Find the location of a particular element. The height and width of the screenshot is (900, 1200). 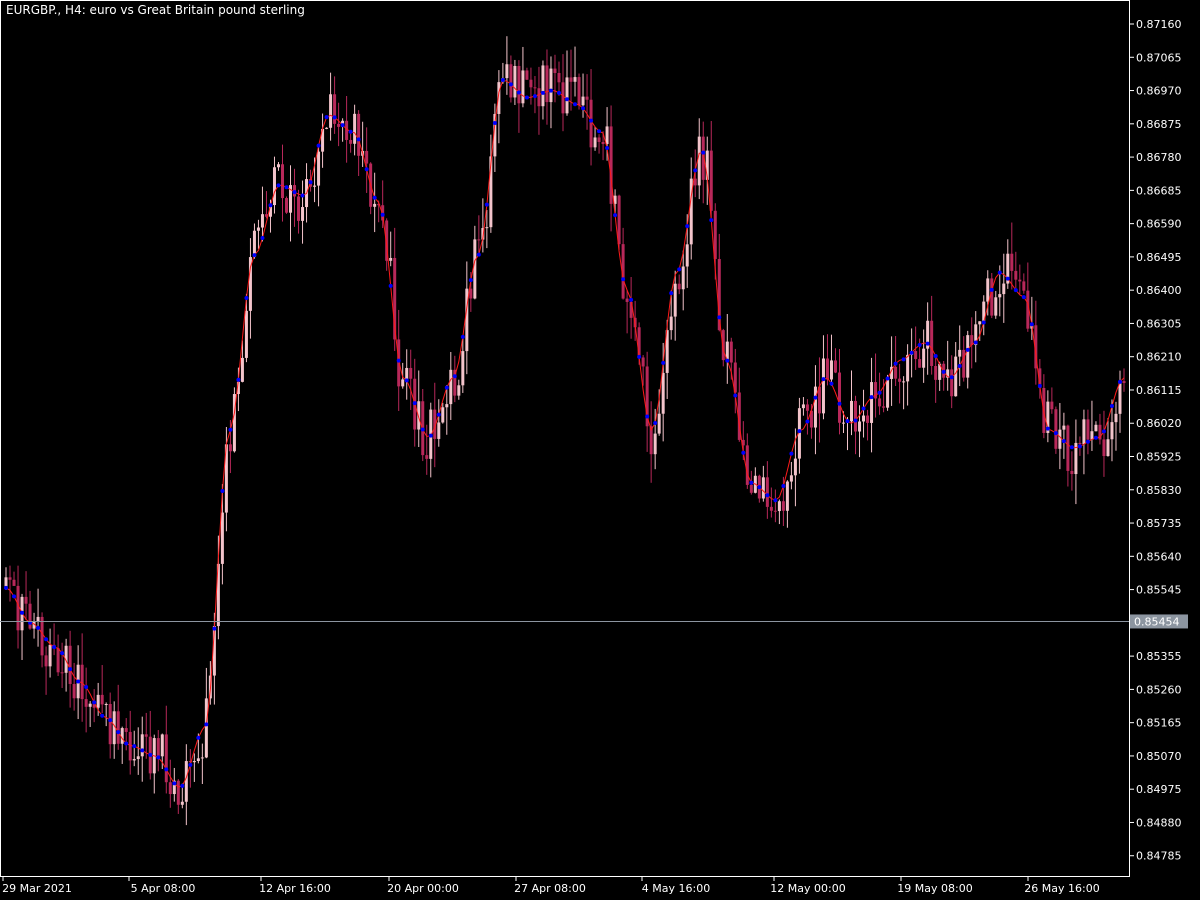

x-tick-label: 4 May 16:00 is located at coordinates (676, 888).